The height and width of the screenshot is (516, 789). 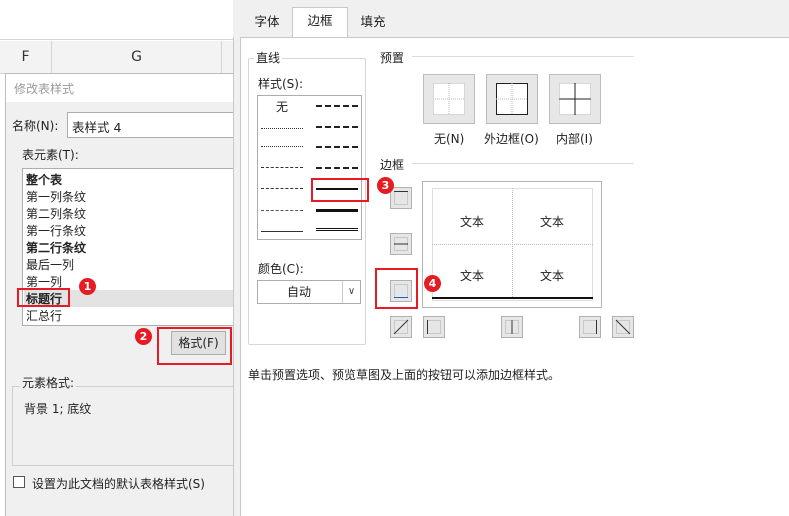 I want to click on callout-badge-2: 2, so click(x=143, y=336).